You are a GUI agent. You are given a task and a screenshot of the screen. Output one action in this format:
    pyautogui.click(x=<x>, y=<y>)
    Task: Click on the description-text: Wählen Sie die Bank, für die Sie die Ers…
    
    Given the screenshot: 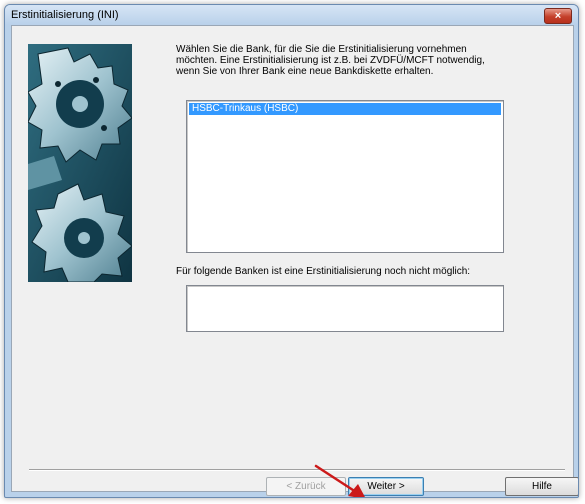 What is the action you would take?
    pyautogui.click(x=346, y=60)
    